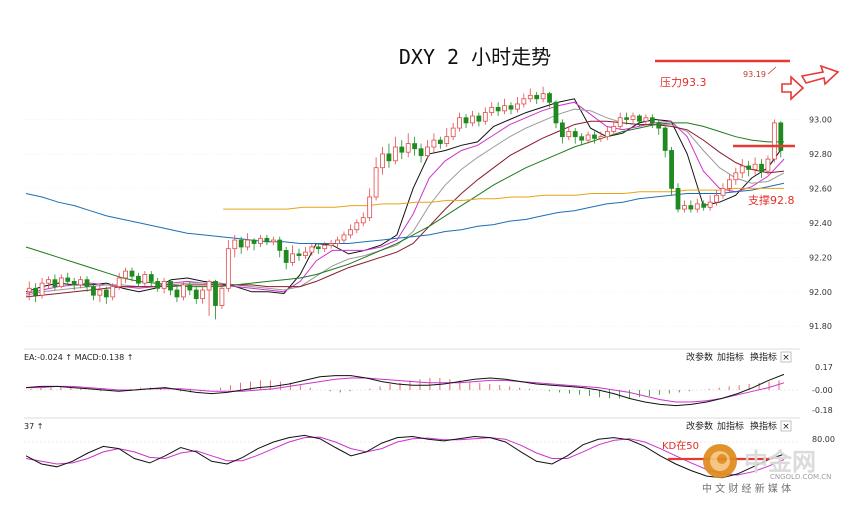 The width and height of the screenshot is (858, 507). I want to click on kd-add-indicator-button: 加指标, so click(730, 426).